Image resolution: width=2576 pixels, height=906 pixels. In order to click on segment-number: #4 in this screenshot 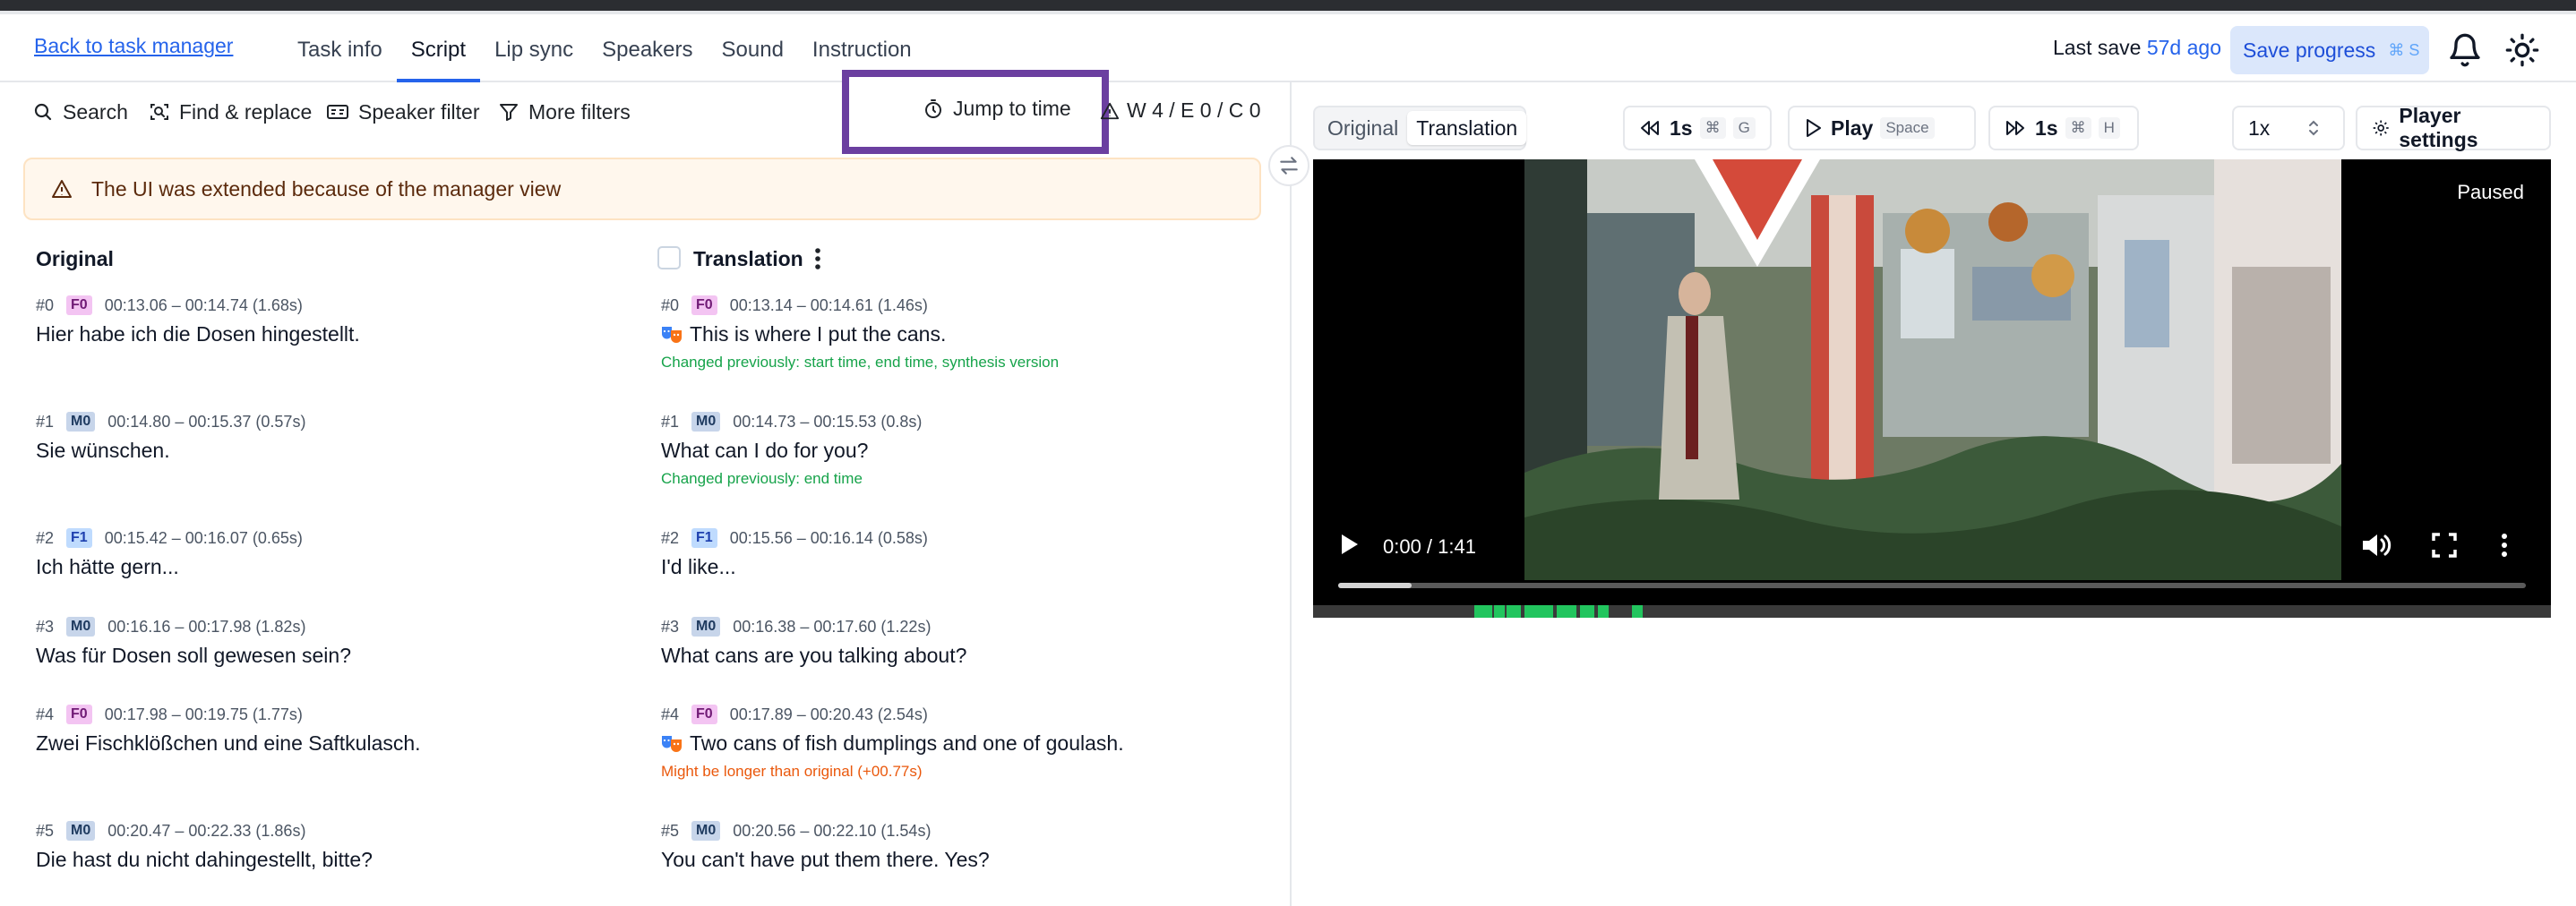, I will do `click(670, 714)`.